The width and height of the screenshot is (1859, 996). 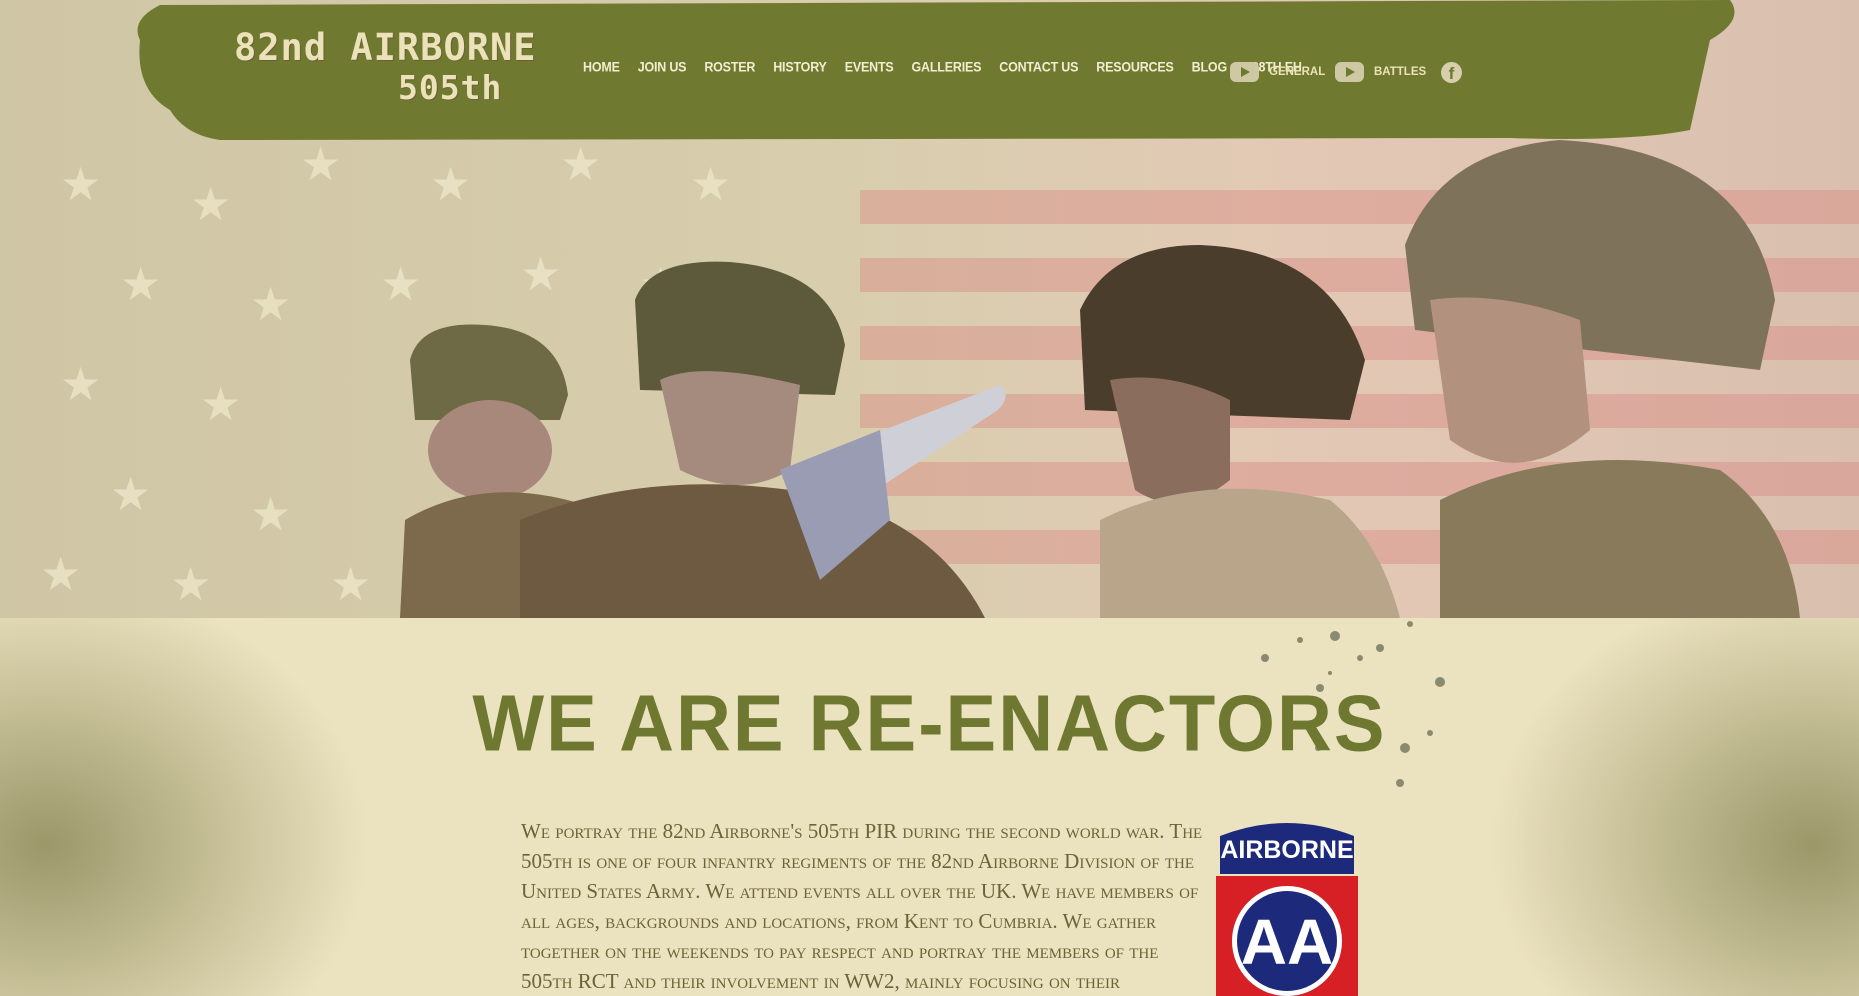 I want to click on youtube-general-link: General, so click(x=1277, y=72).